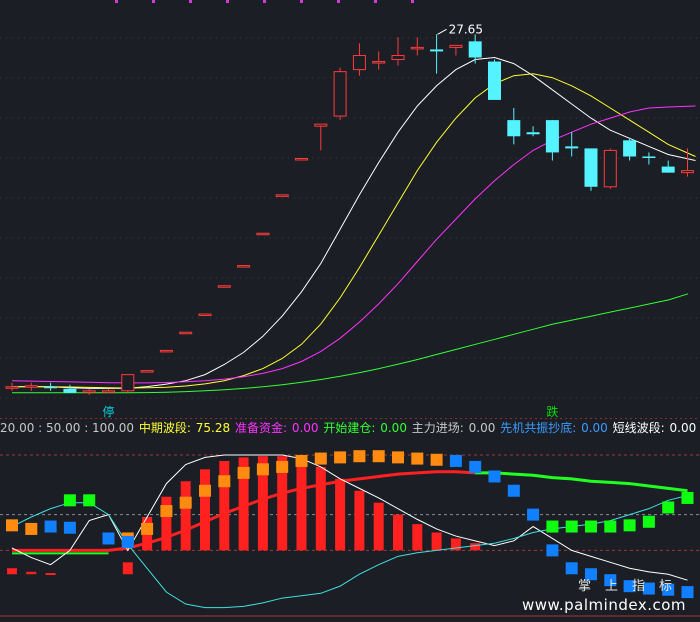 The image size is (700, 622). I want to click on short-wave-value: 0.00 : 75.28, so click(684, 428).